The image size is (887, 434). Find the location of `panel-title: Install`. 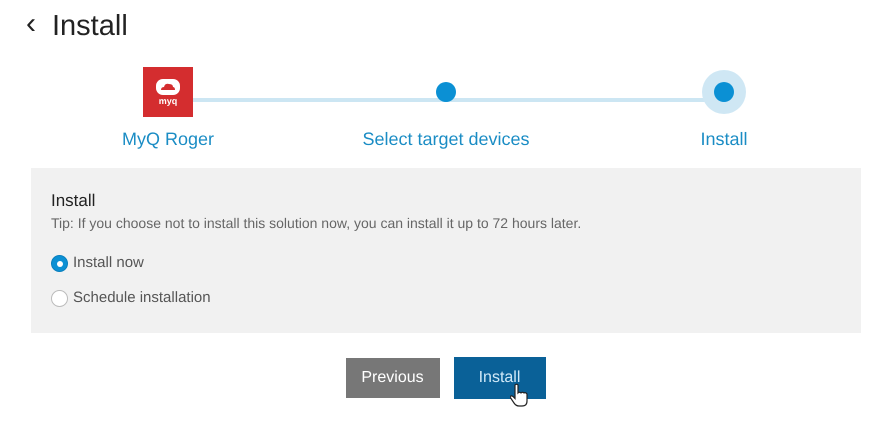

panel-title: Install is located at coordinates (73, 201).